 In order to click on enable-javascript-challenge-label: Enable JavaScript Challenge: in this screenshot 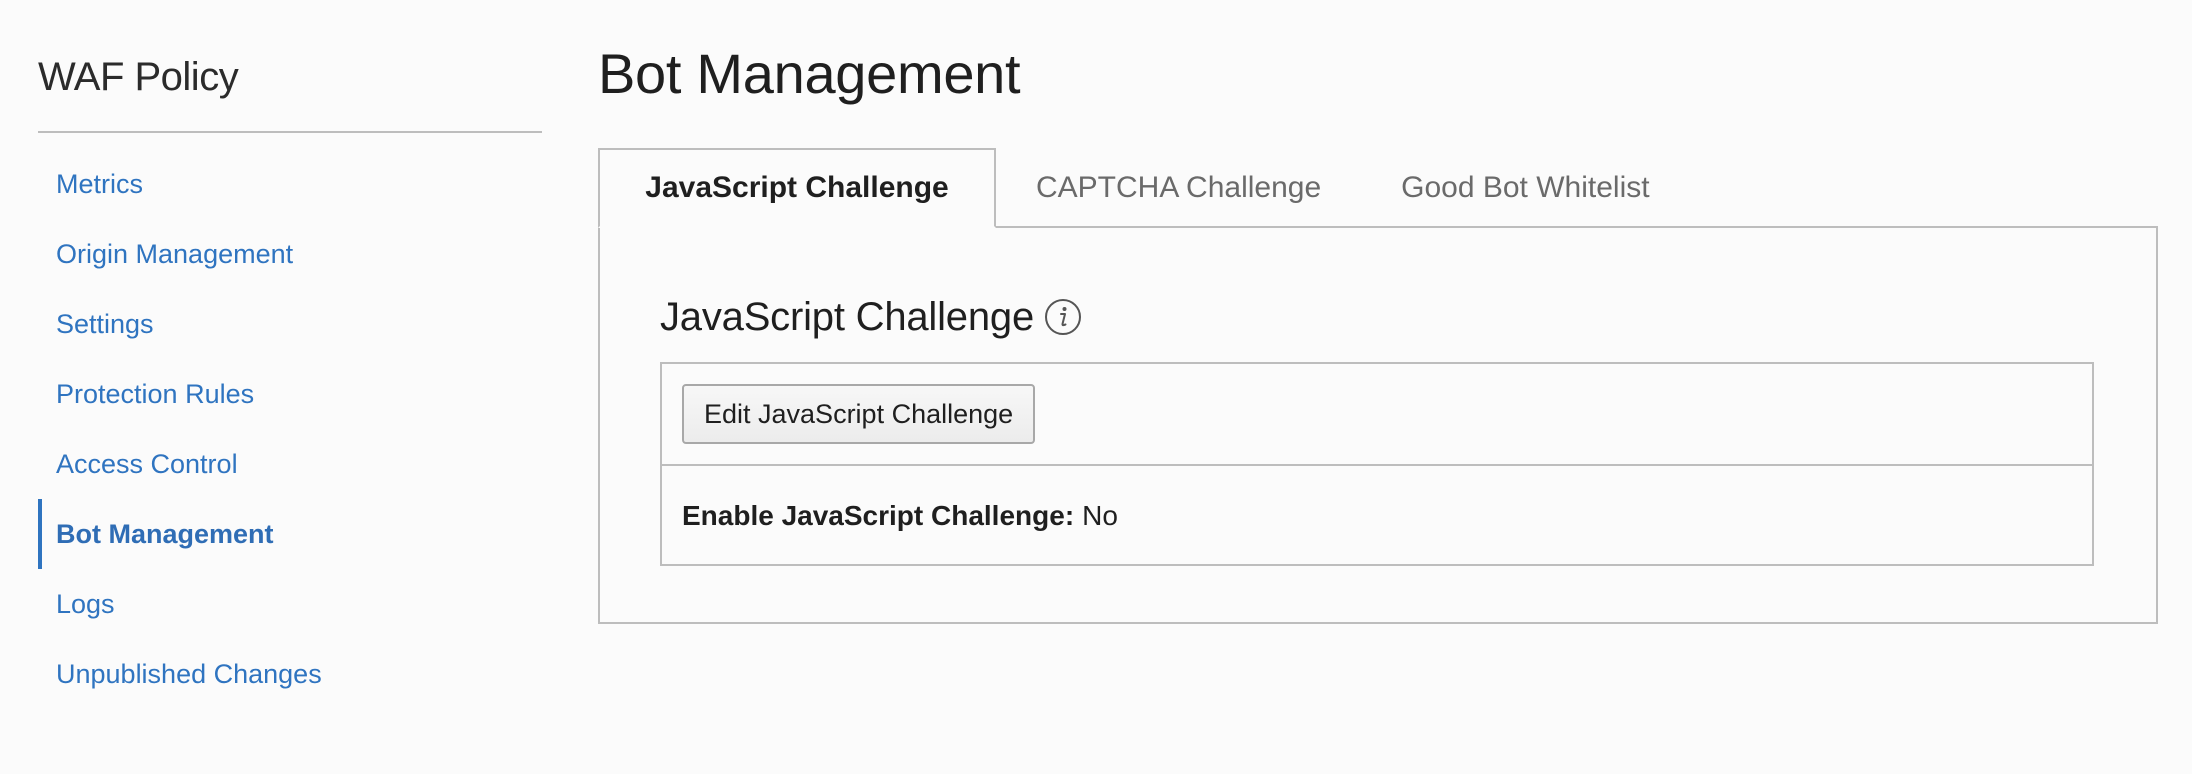, I will do `click(878, 515)`.